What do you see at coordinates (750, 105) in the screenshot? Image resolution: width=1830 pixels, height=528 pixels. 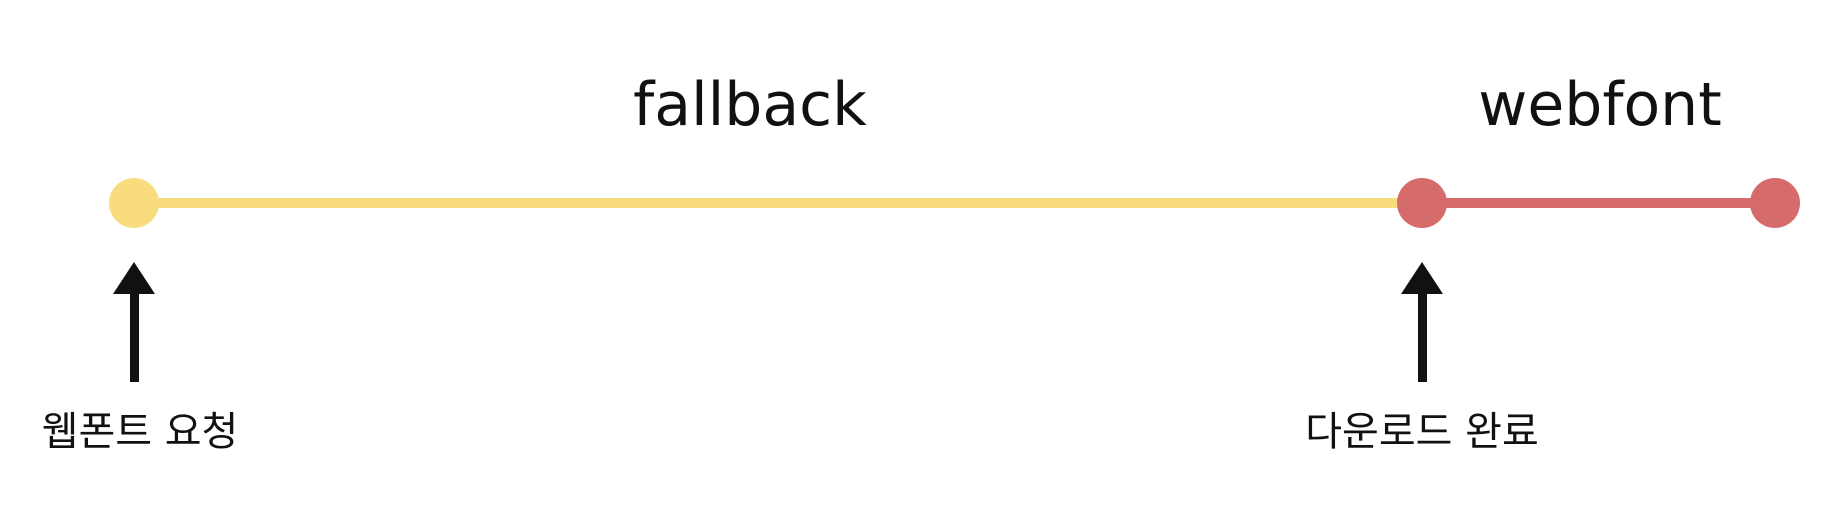 I see `phase-label-fallback: fallback` at bounding box center [750, 105].